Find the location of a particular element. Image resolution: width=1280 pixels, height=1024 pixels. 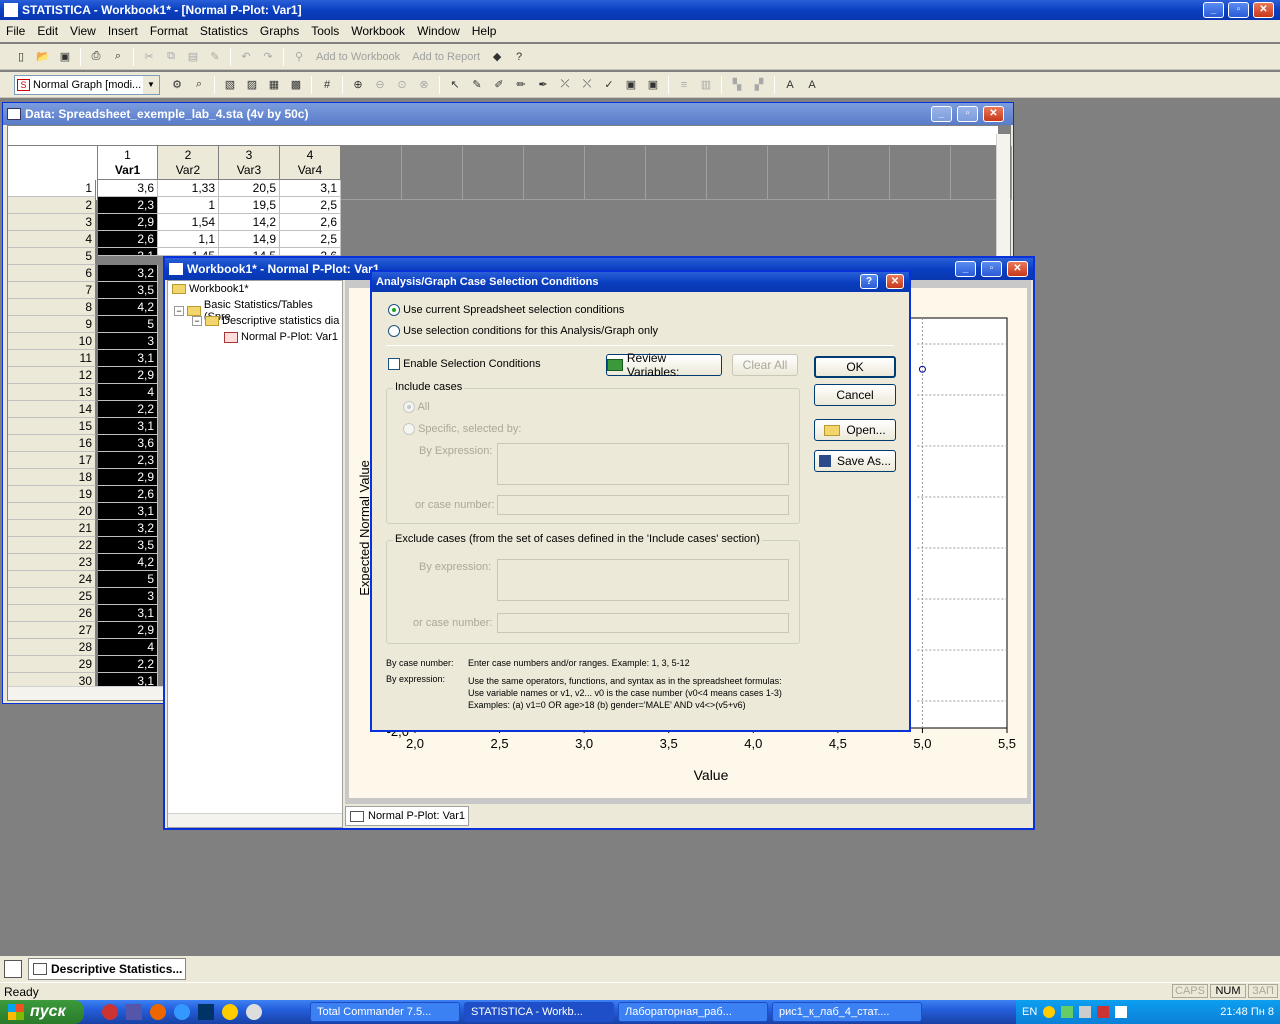

table-cell: 2,9 is located at coordinates (128, 222).